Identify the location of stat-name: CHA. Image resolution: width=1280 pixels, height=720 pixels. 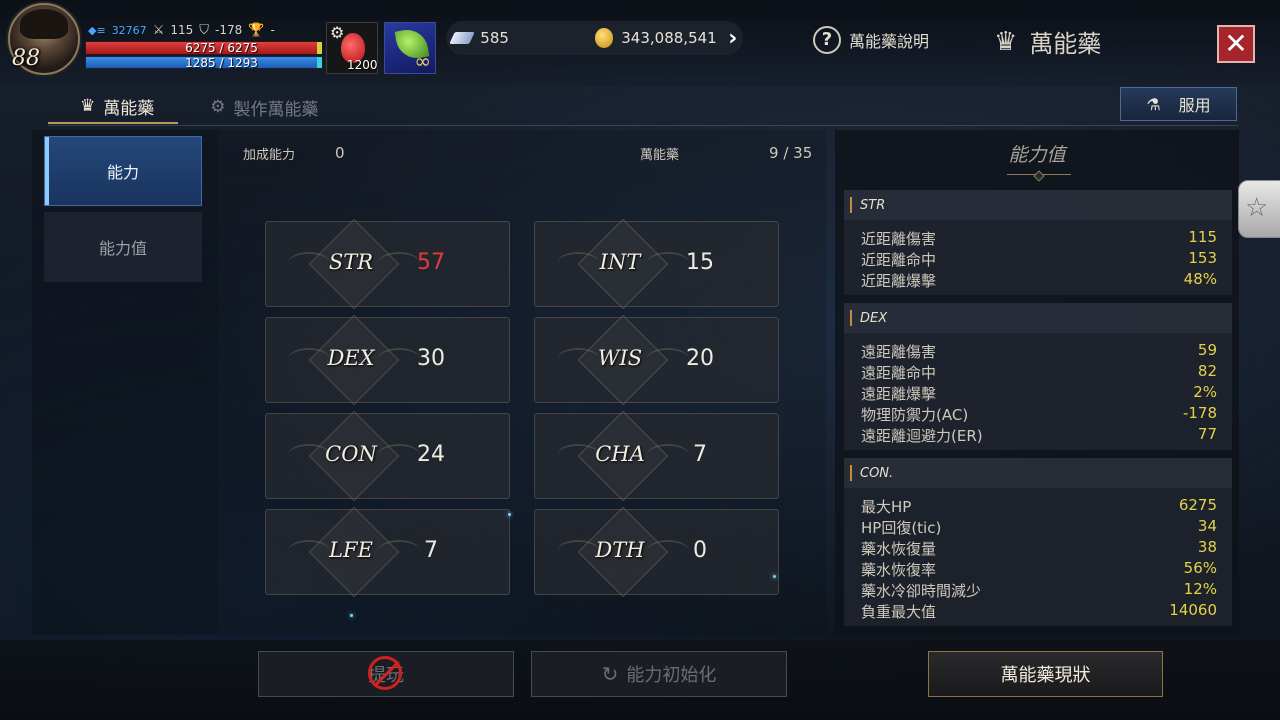
(620, 454).